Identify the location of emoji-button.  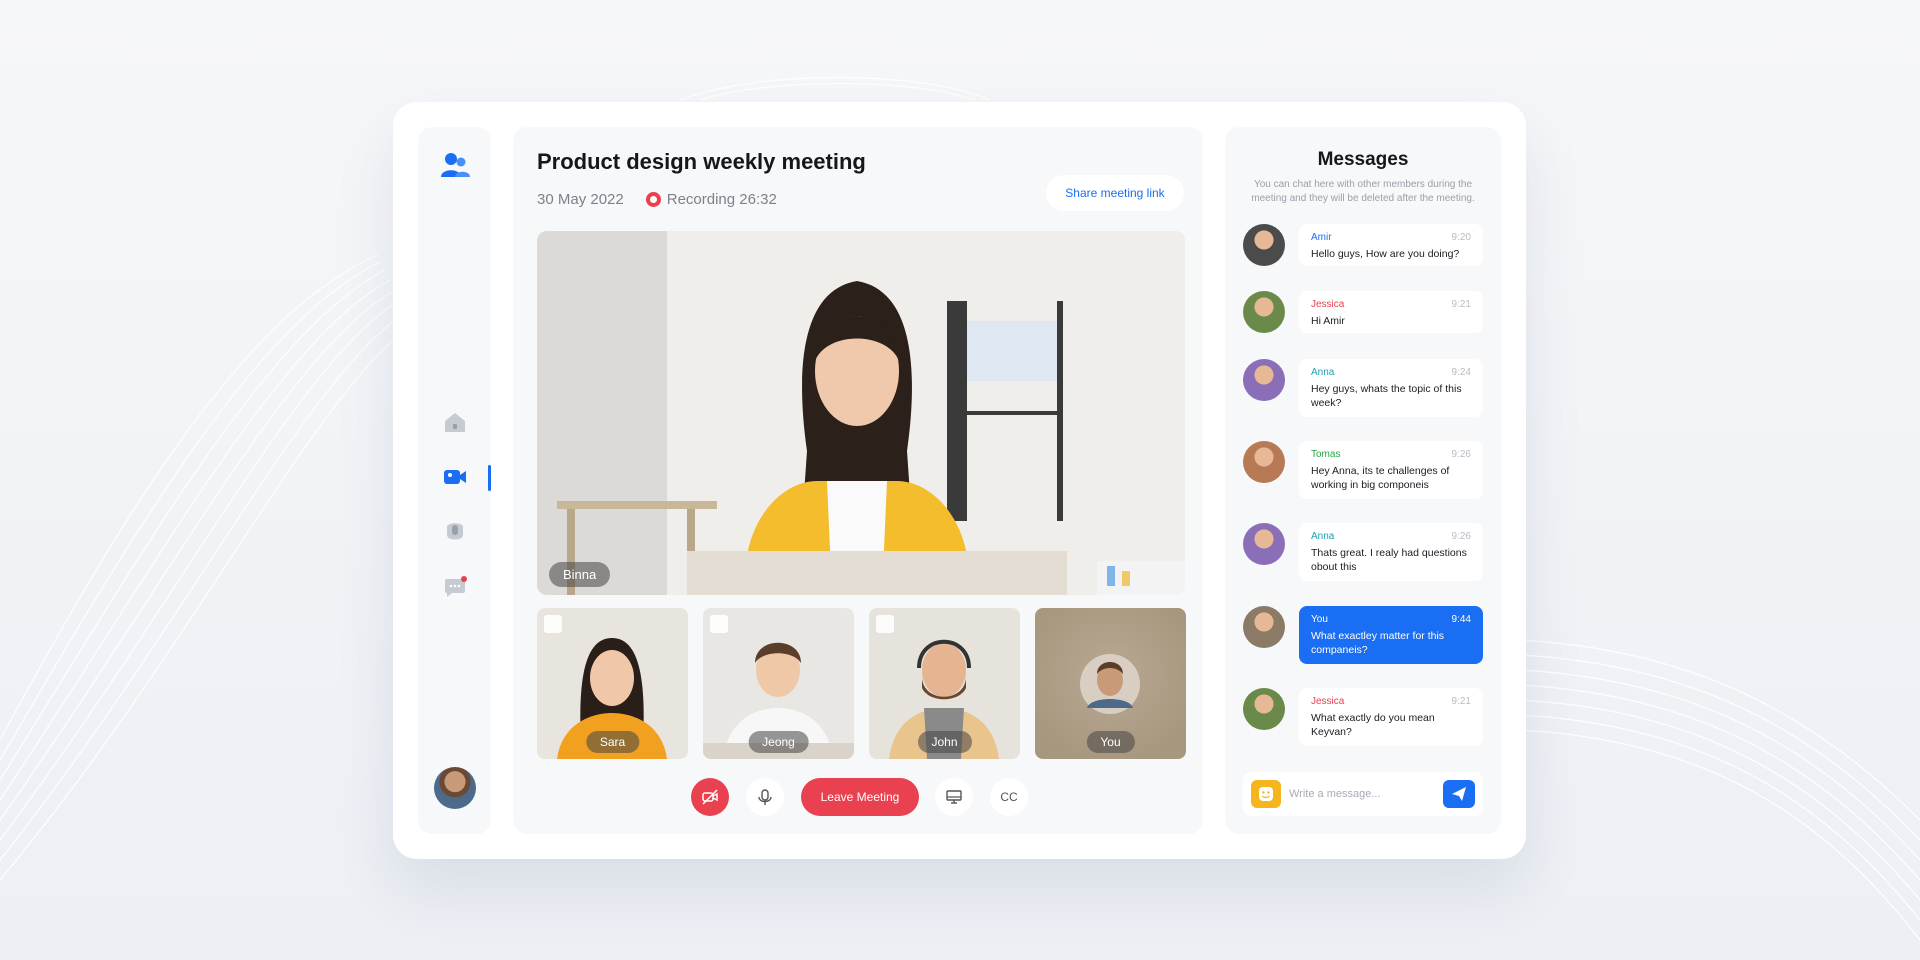
(1266, 794).